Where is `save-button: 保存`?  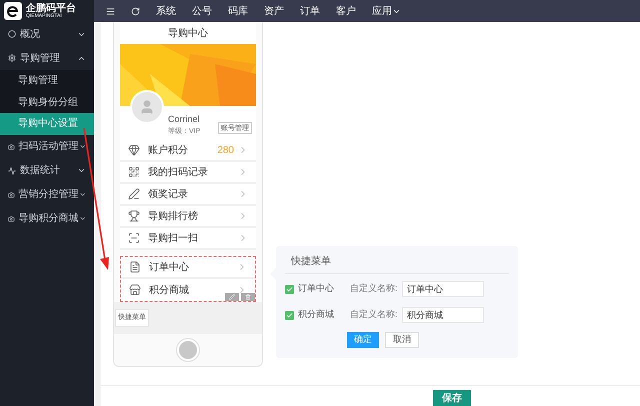 save-button: 保存 is located at coordinates (452, 398).